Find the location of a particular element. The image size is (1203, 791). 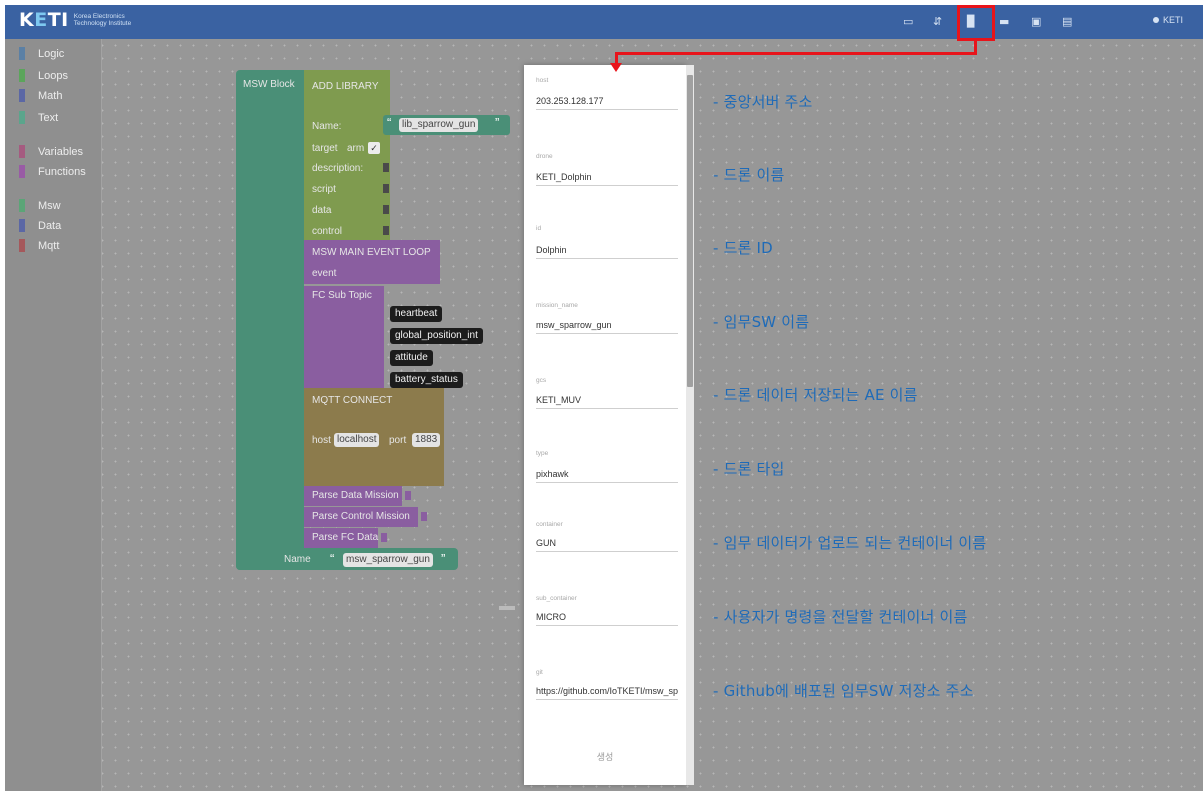

script-input-socket is located at coordinates (386, 188).